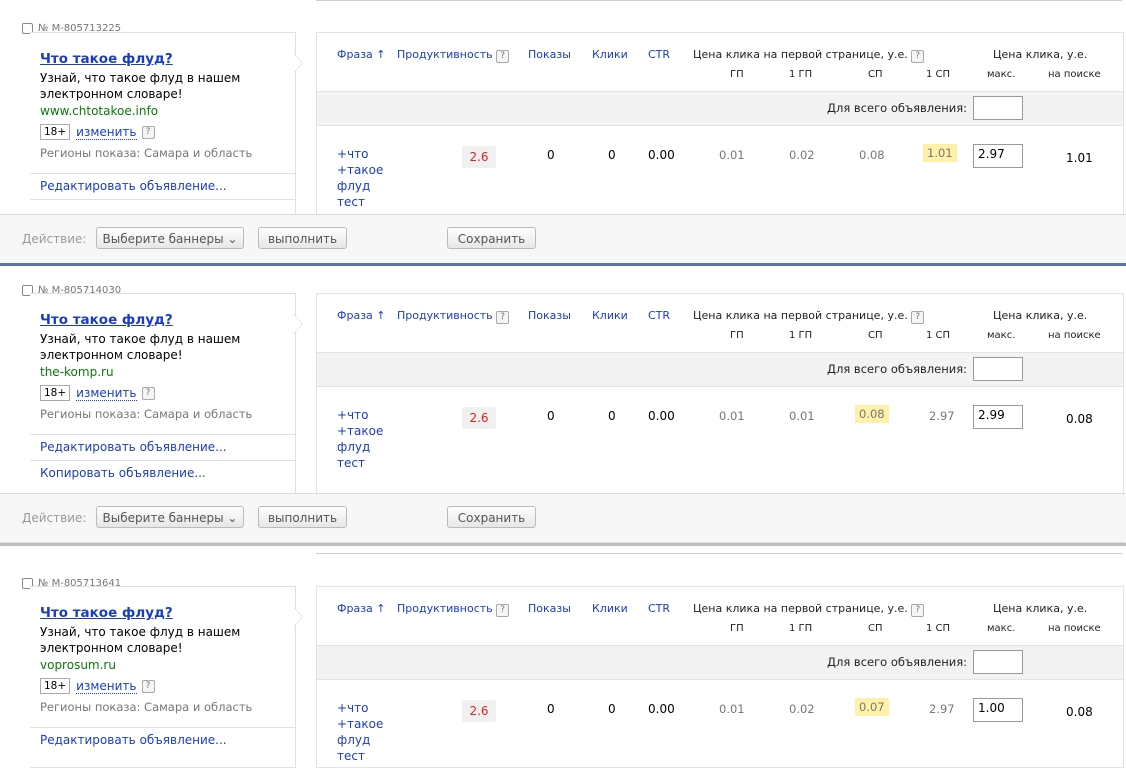  What do you see at coordinates (1079, 158) in the screenshot?
I see `on-search-value: 1.01` at bounding box center [1079, 158].